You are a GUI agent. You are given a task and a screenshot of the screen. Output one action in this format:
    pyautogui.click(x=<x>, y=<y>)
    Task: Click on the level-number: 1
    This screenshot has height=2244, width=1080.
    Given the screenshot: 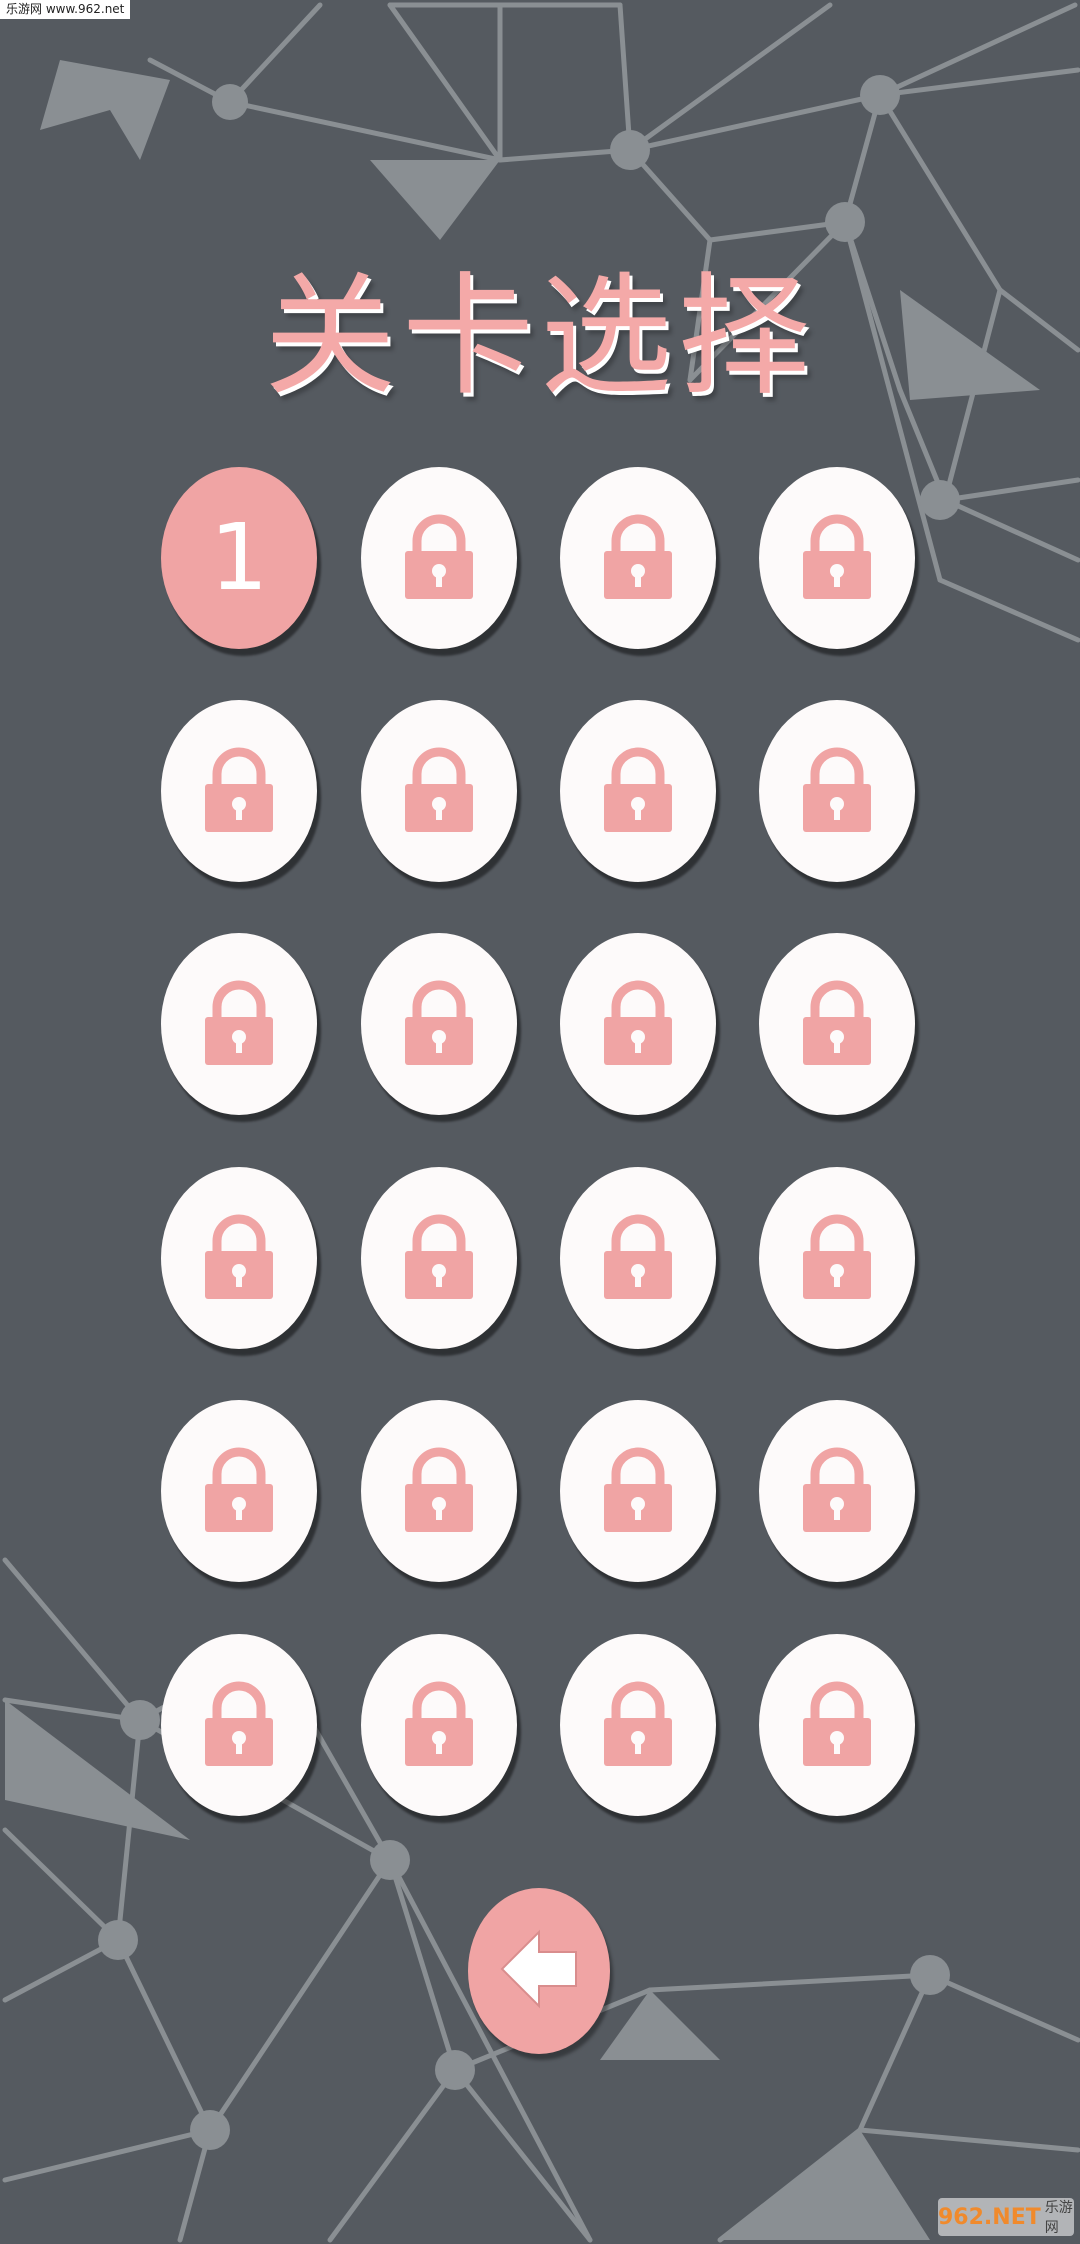 What is the action you would take?
    pyautogui.click(x=239, y=557)
    